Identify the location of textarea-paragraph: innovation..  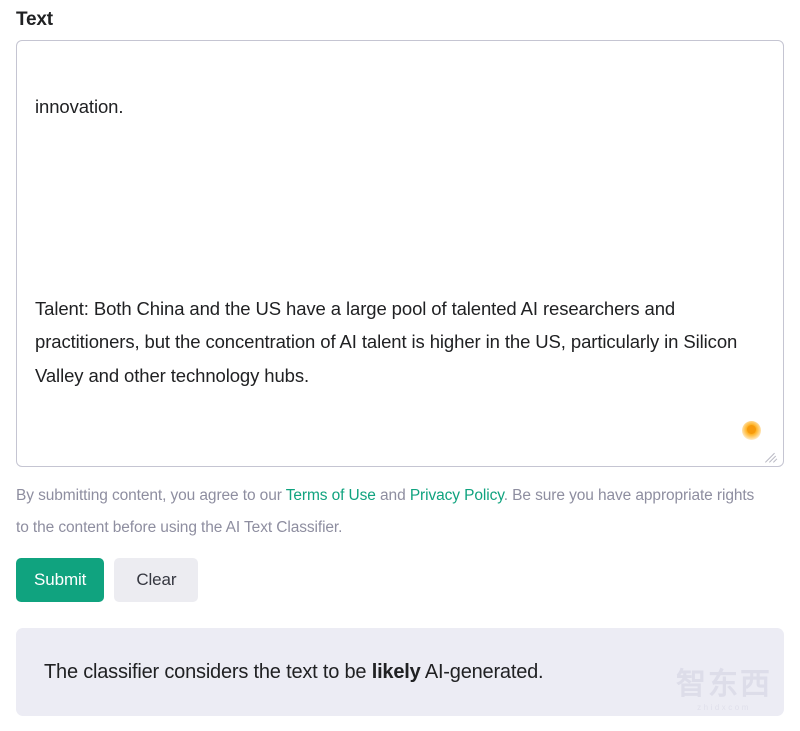
(79, 107).